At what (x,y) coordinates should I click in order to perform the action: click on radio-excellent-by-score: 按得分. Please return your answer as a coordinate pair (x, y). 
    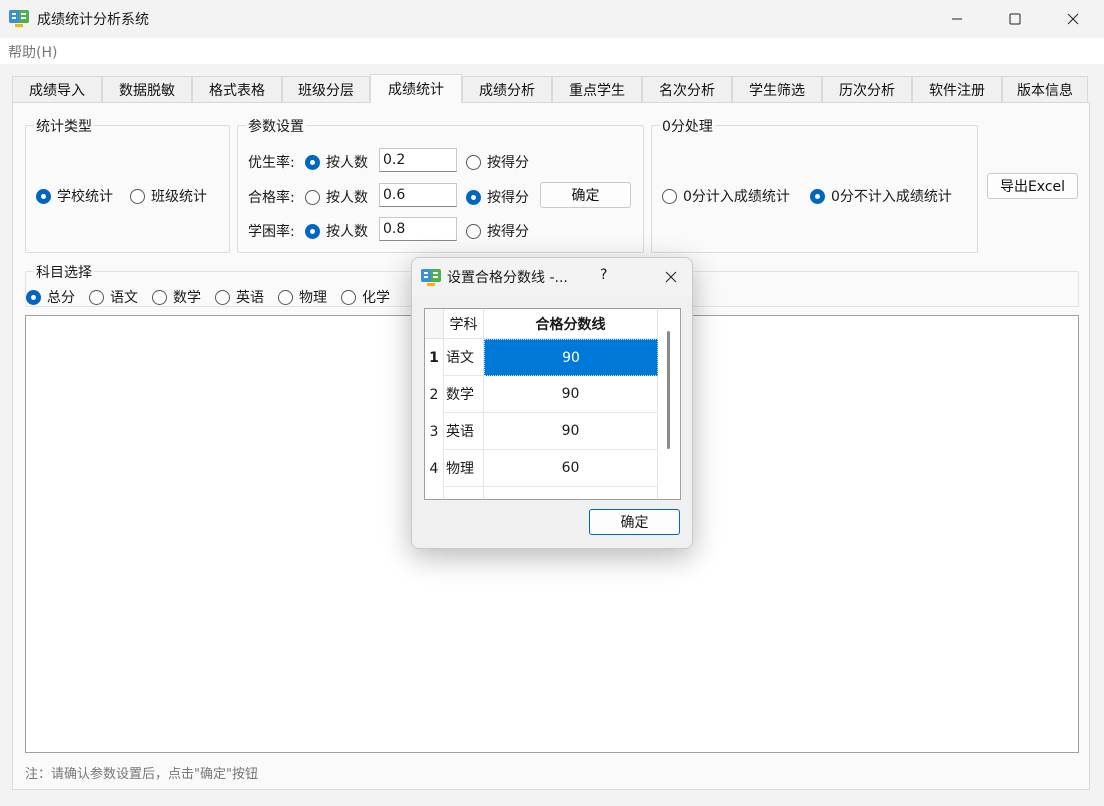
    Looking at the image, I should click on (497, 162).